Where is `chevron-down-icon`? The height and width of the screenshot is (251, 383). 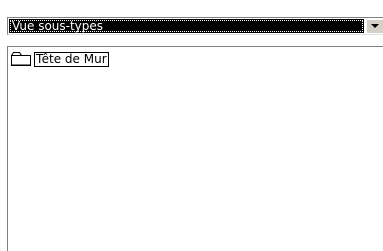 chevron-down-icon is located at coordinates (375, 26).